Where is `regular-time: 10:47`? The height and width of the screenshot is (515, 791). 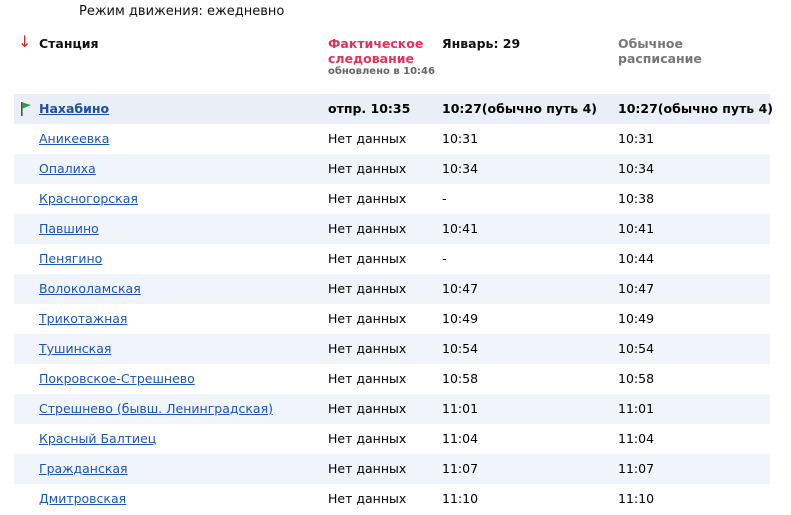
regular-time: 10:47 is located at coordinates (636, 288).